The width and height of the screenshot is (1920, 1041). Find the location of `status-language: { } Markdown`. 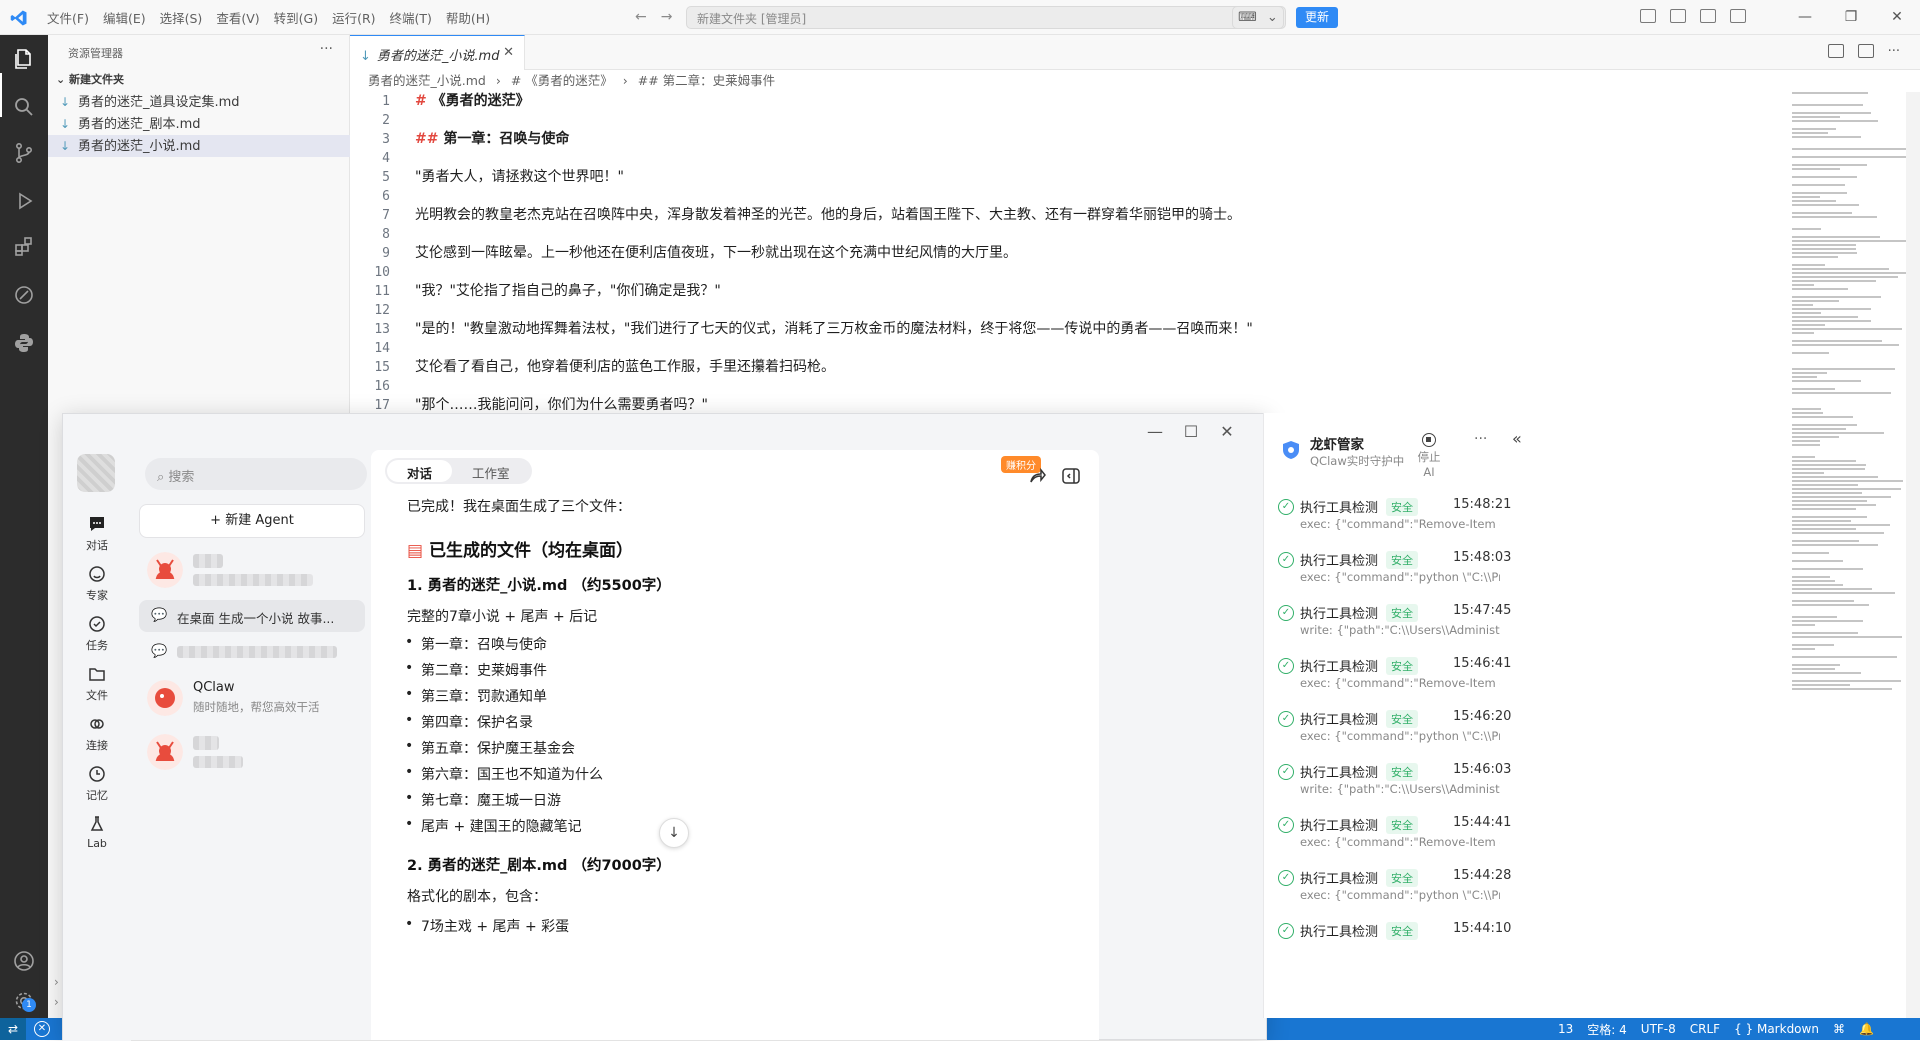

status-language: { } Markdown is located at coordinates (1776, 1029).